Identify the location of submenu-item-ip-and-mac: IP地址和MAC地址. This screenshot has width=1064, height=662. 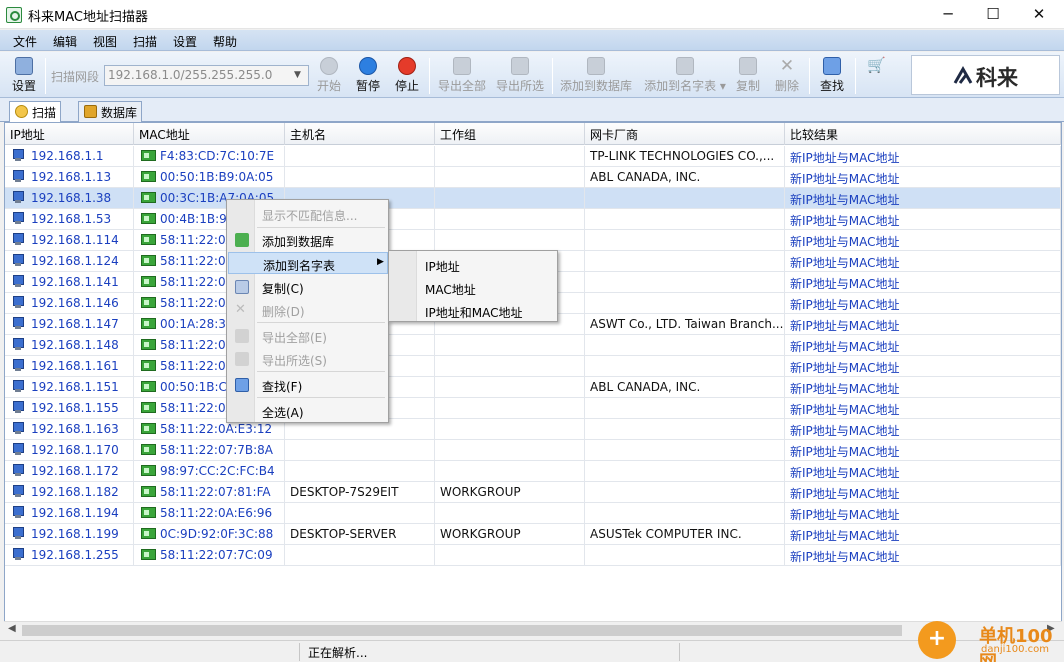
(474, 312).